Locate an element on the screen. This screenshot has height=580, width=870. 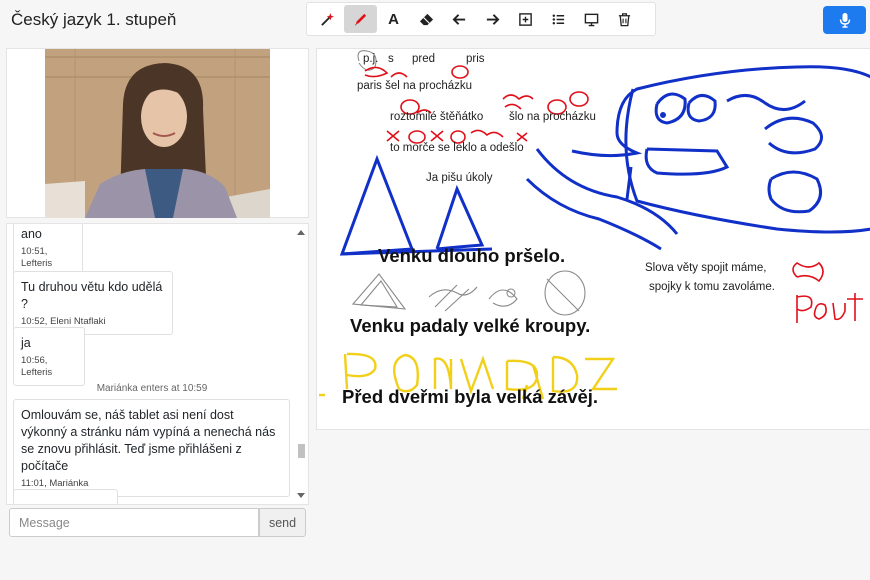
webcam-video is located at coordinates (157, 133).